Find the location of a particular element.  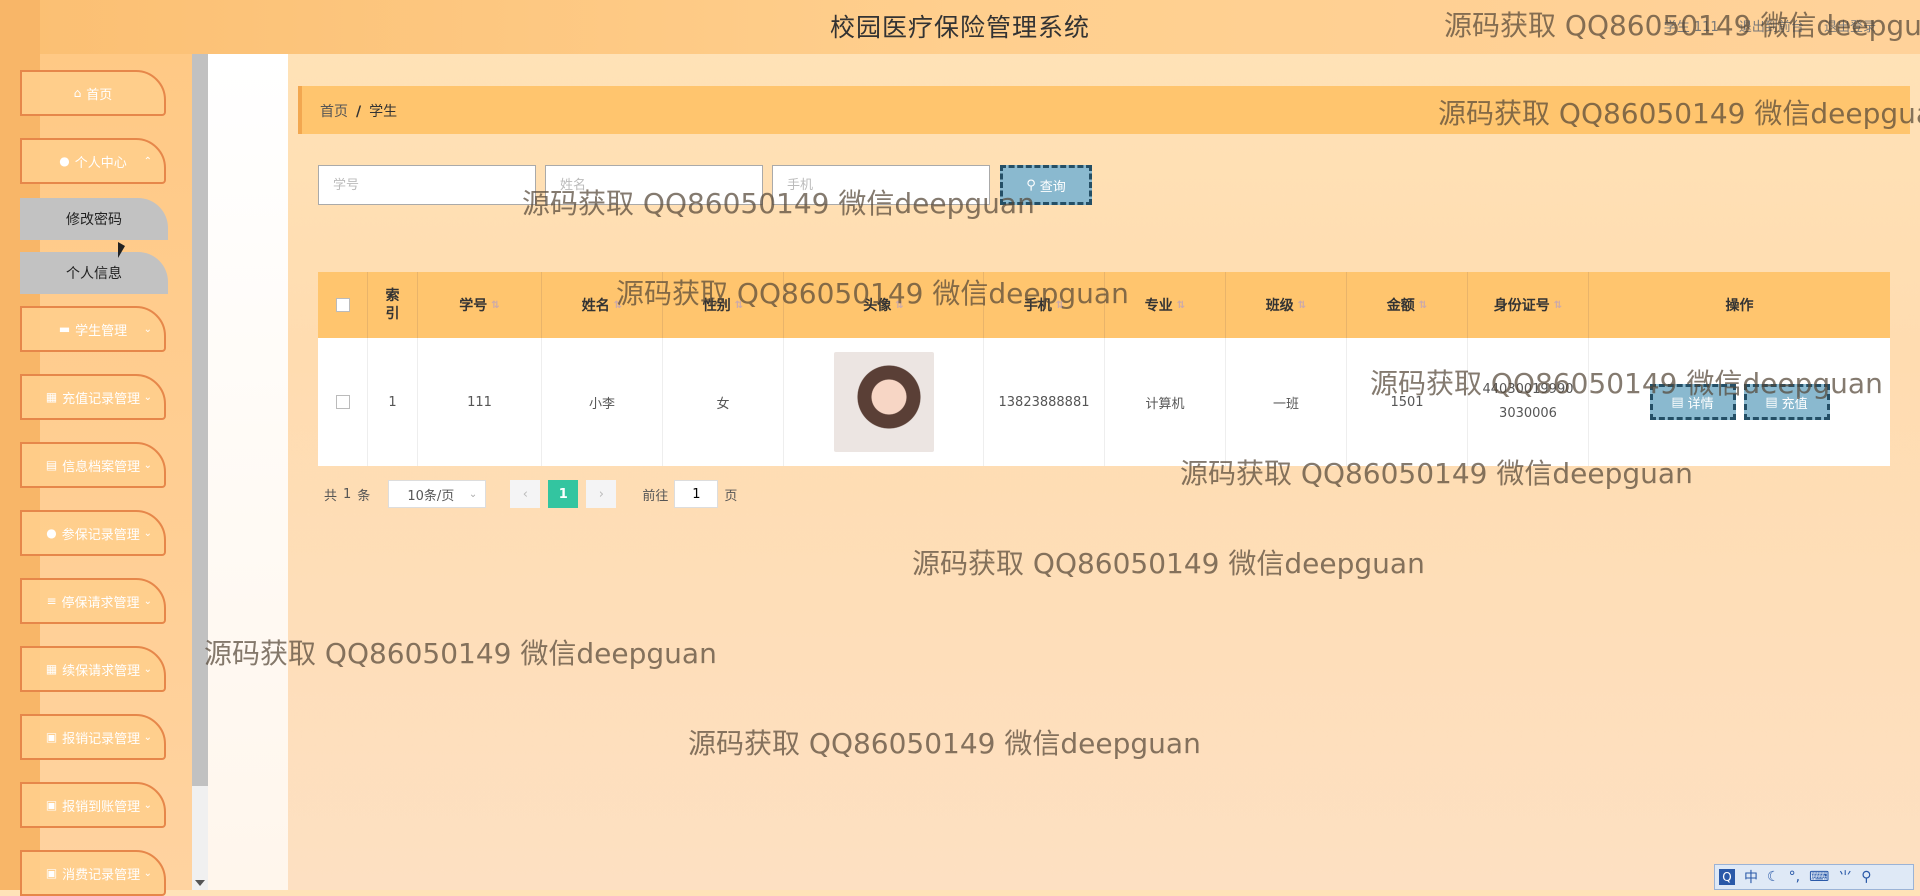

column-class: 班级 ⇅ is located at coordinates (1286, 305).